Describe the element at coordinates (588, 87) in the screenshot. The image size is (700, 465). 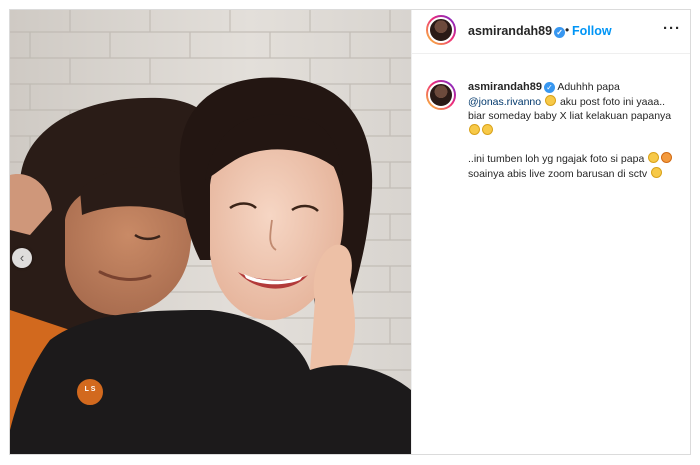
I see `caption-line1: Aduhhh papa` at that location.